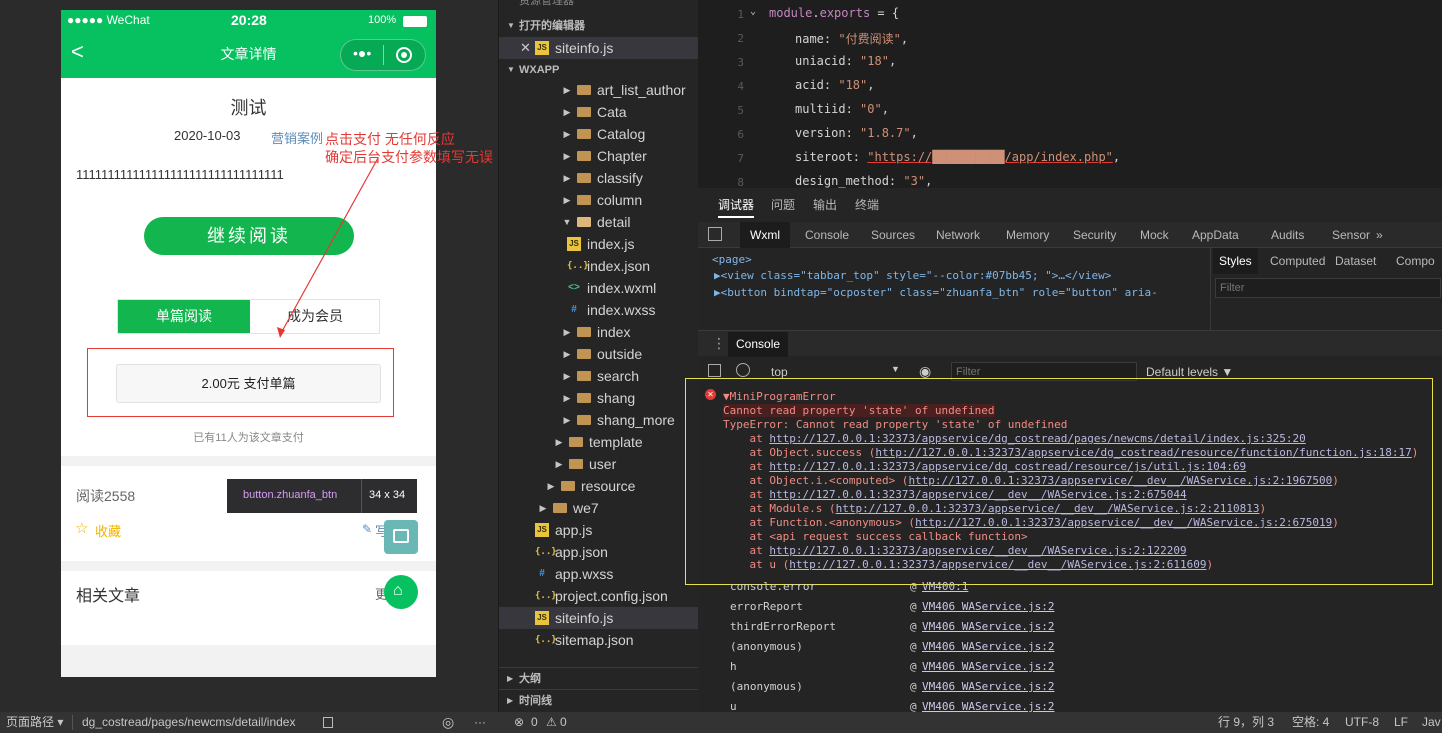 The height and width of the screenshot is (733, 1442). I want to click on panel-tab-memory: Memory, so click(1027, 235).